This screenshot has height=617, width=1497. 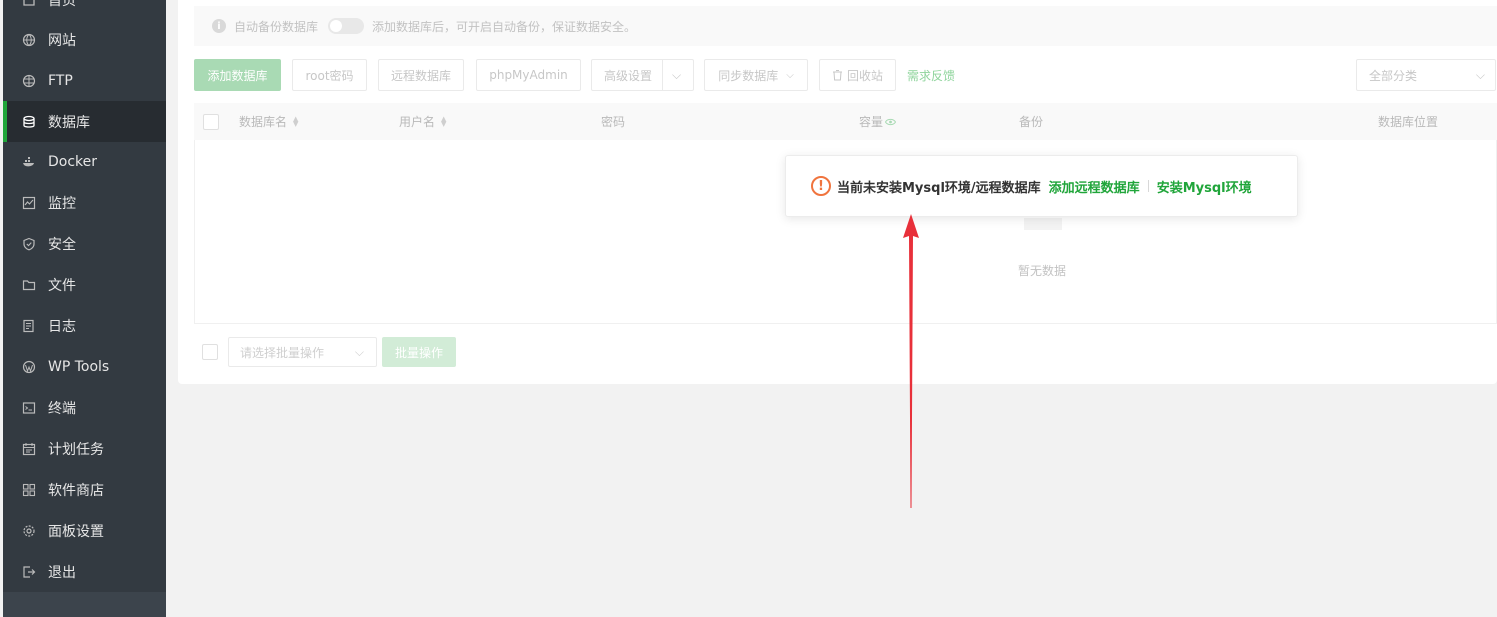 I want to click on empty-state-text: 暂无数据, so click(x=1042, y=271).